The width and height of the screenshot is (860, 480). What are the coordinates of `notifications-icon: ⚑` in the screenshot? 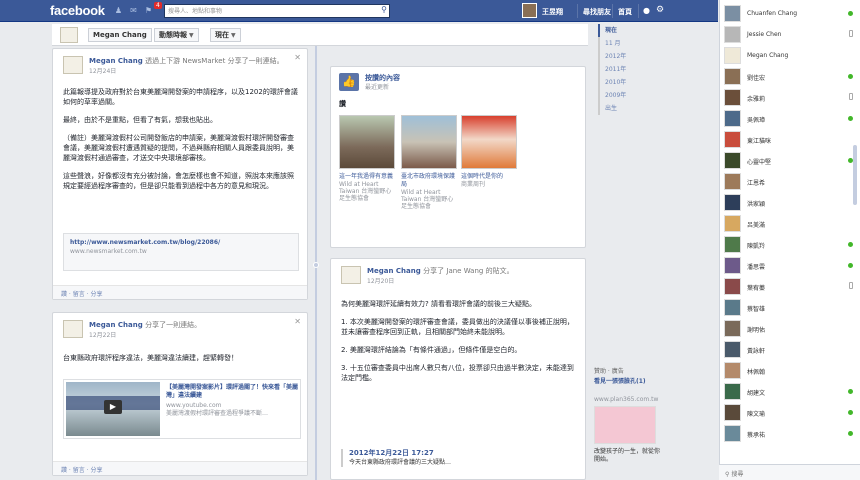 It's located at (148, 10).